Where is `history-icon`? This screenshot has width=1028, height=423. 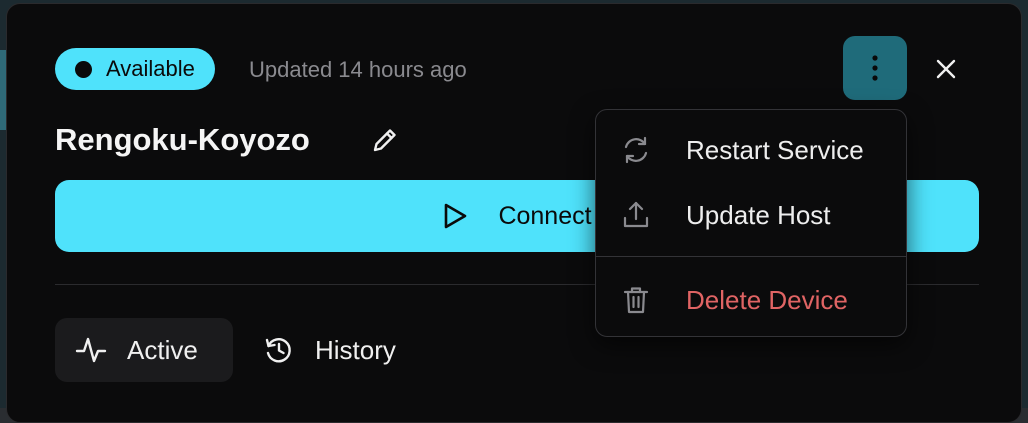 history-icon is located at coordinates (279, 350).